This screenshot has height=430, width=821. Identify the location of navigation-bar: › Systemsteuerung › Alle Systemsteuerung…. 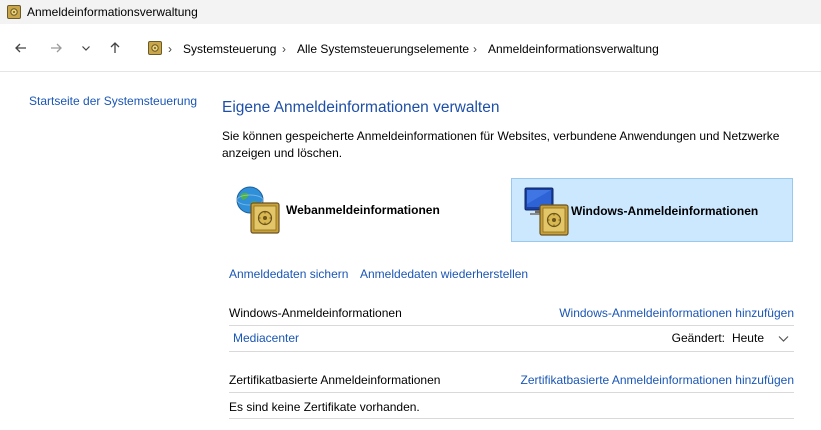
(410, 48).